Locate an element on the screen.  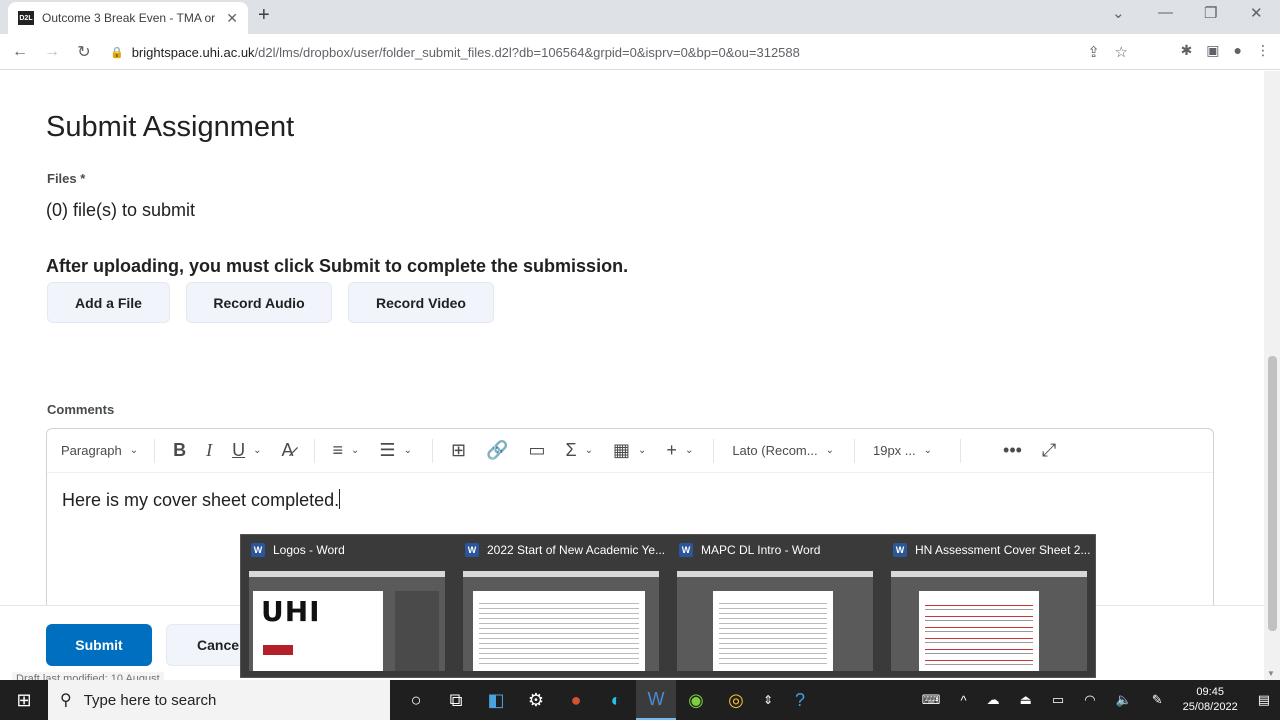
extensions-puzzle-icon: ✱ is located at coordinates (1187, 50).